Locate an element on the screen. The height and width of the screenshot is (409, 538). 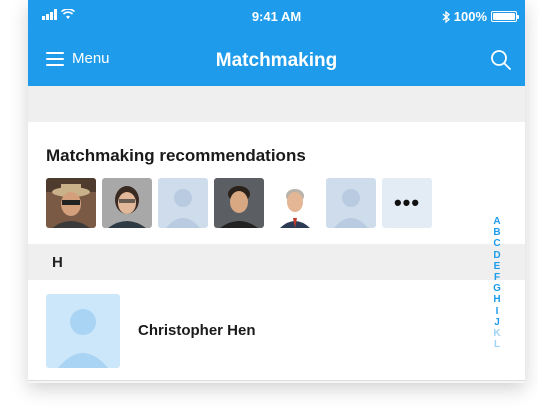
page-title: Matchmaking is located at coordinates (276, 60).